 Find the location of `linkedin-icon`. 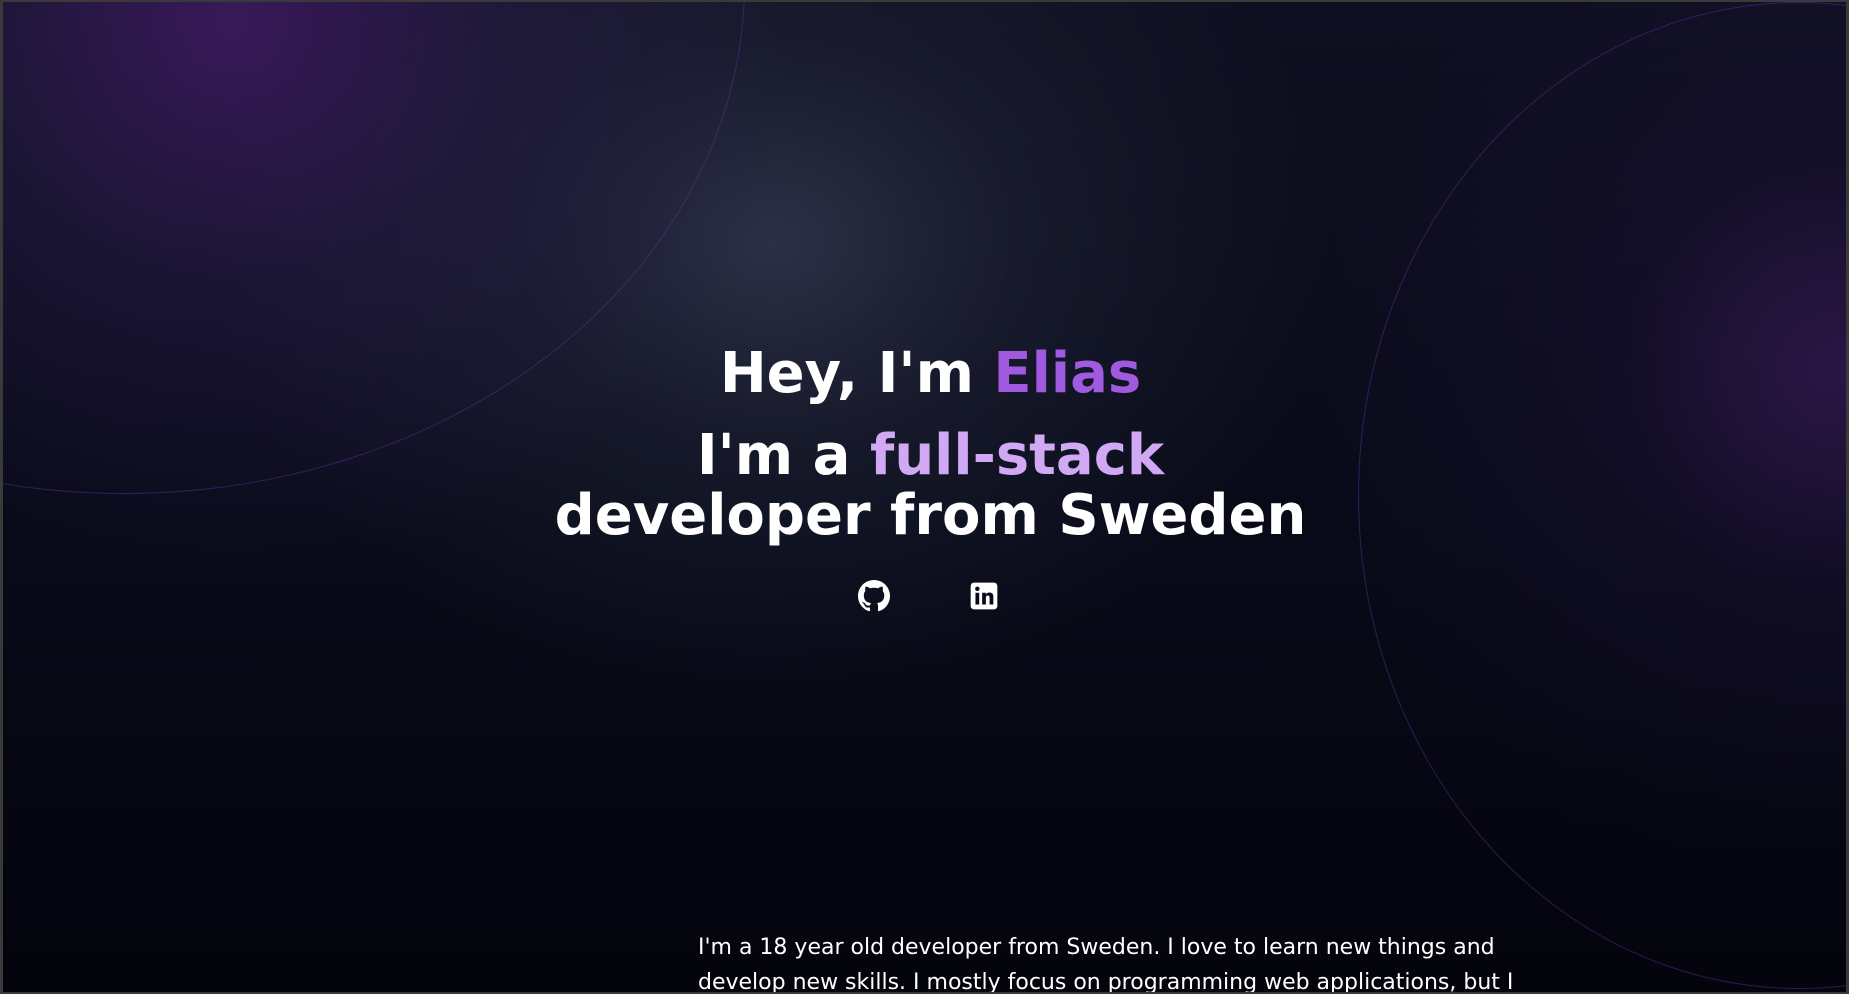

linkedin-icon is located at coordinates (984, 596).